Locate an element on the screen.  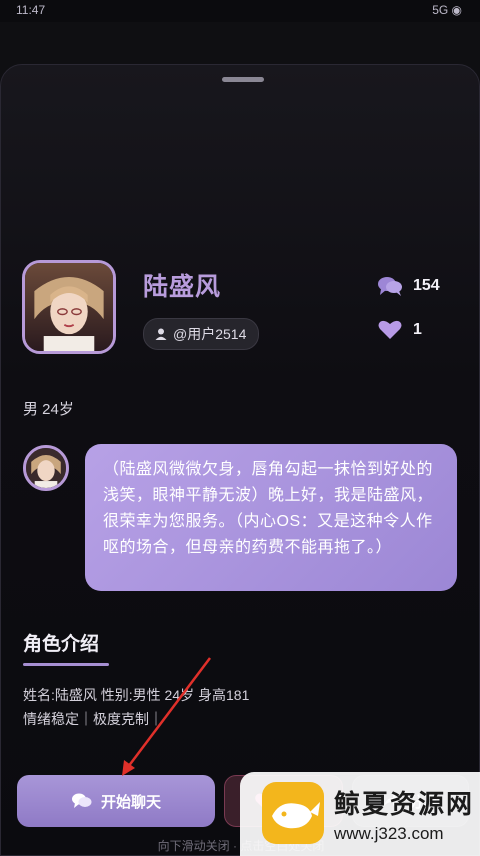
chat-bubbles-icon is located at coordinates (390, 286).